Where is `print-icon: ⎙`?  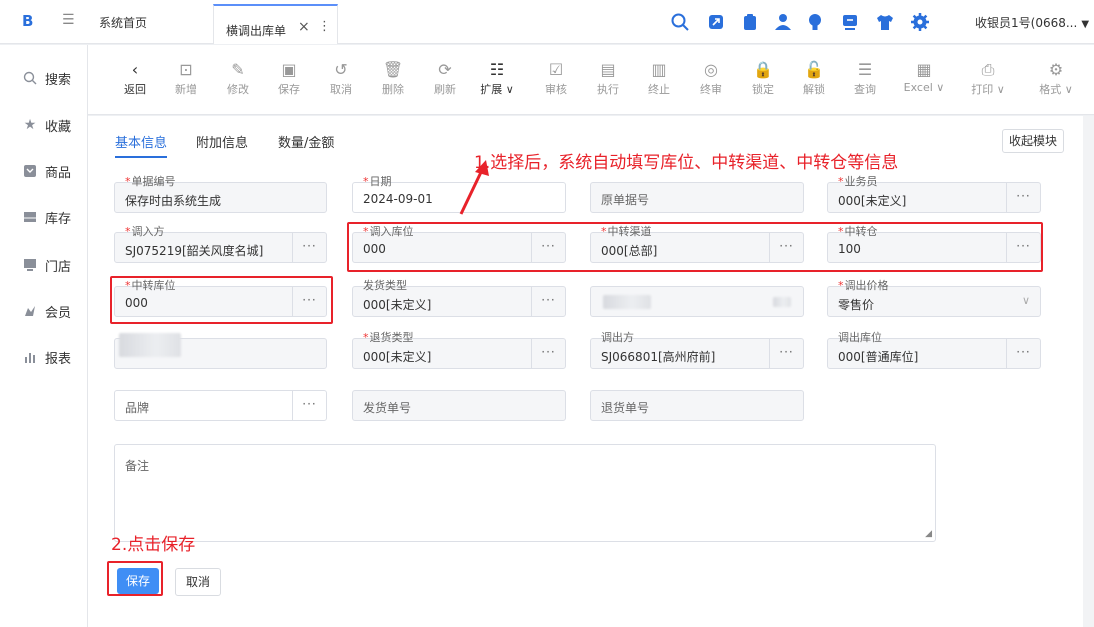 print-icon: ⎙ is located at coordinates (988, 69).